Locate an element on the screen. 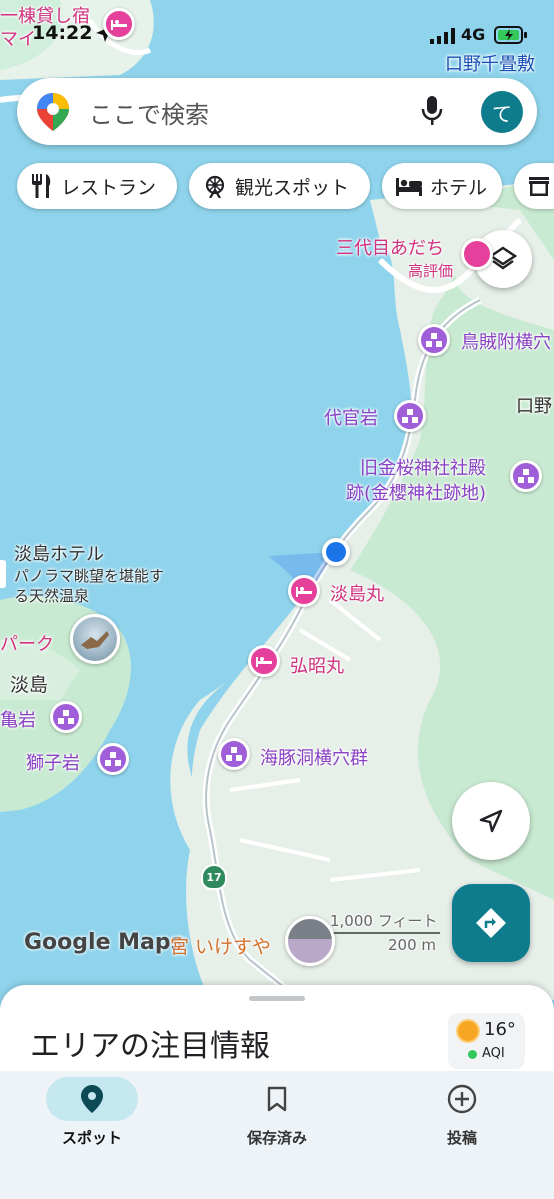 The width and height of the screenshot is (554, 1199). map-label-kokumaru: 弘昭丸 is located at coordinates (317, 665).